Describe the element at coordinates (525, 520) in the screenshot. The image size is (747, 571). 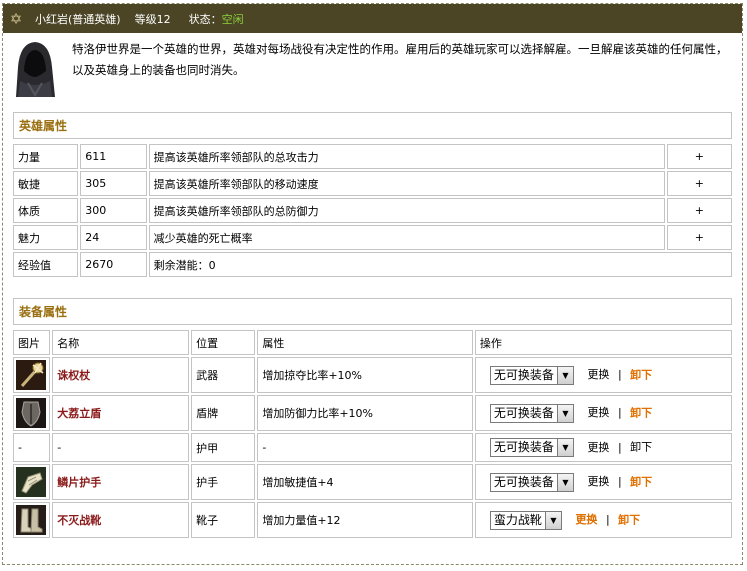
I see `equip-select: 蛮力战靴 ▼` at that location.